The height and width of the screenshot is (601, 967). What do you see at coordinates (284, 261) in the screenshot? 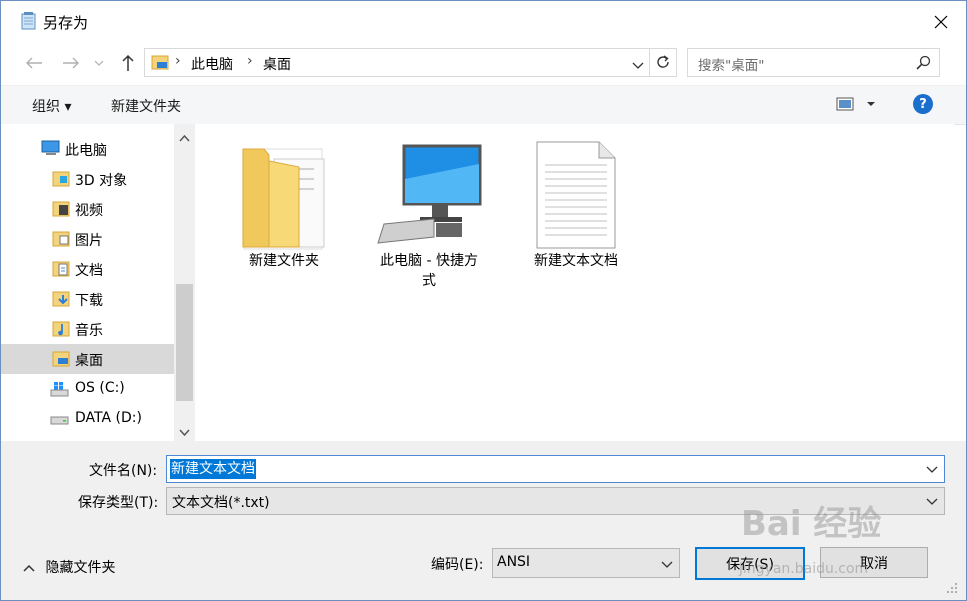
I see `file-name: 新建文件夹` at bounding box center [284, 261].